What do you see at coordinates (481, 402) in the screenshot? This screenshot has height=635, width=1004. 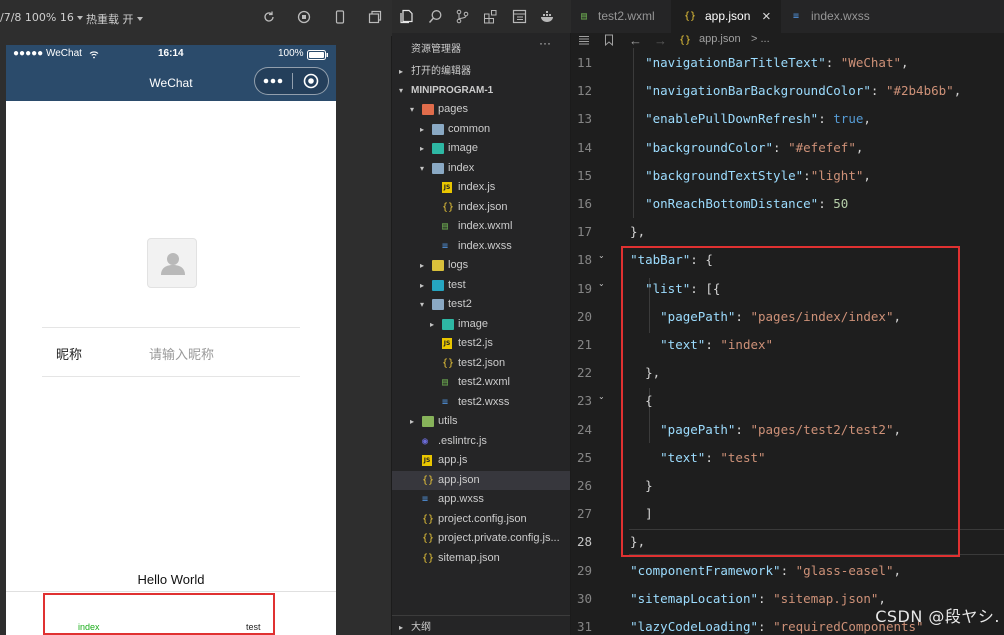 I see `tree-item: ≡ test2.wxss` at bounding box center [481, 402].